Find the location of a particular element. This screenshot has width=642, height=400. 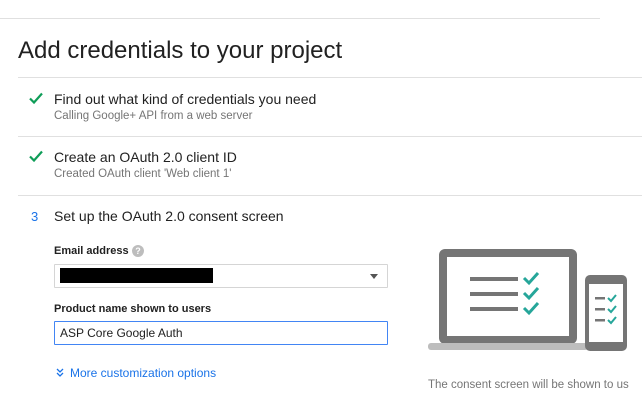

consent-screen-illustration is located at coordinates (527, 300).